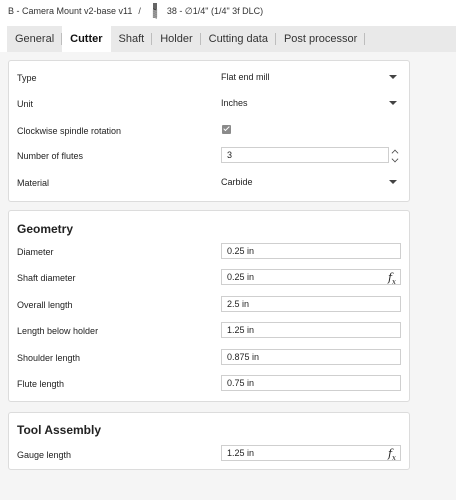  What do you see at coordinates (86, 39) in the screenshot?
I see `tab-cutter: Cutter` at bounding box center [86, 39].